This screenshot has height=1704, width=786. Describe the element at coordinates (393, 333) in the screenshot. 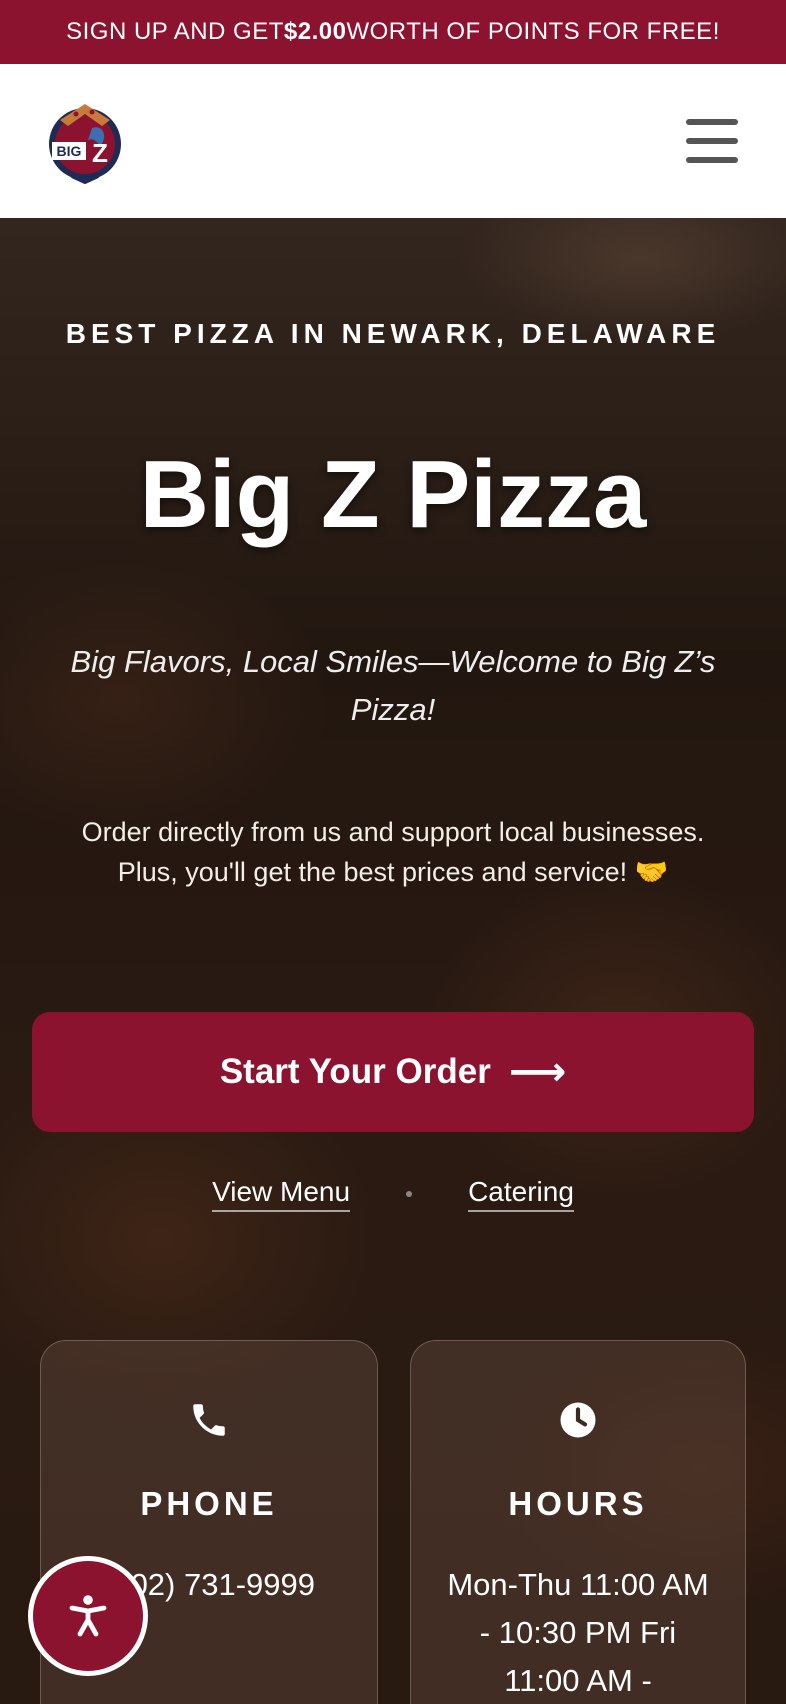

I see `hero-tagline: BEST PIZZA IN NEWARK, DELAWARE` at that location.